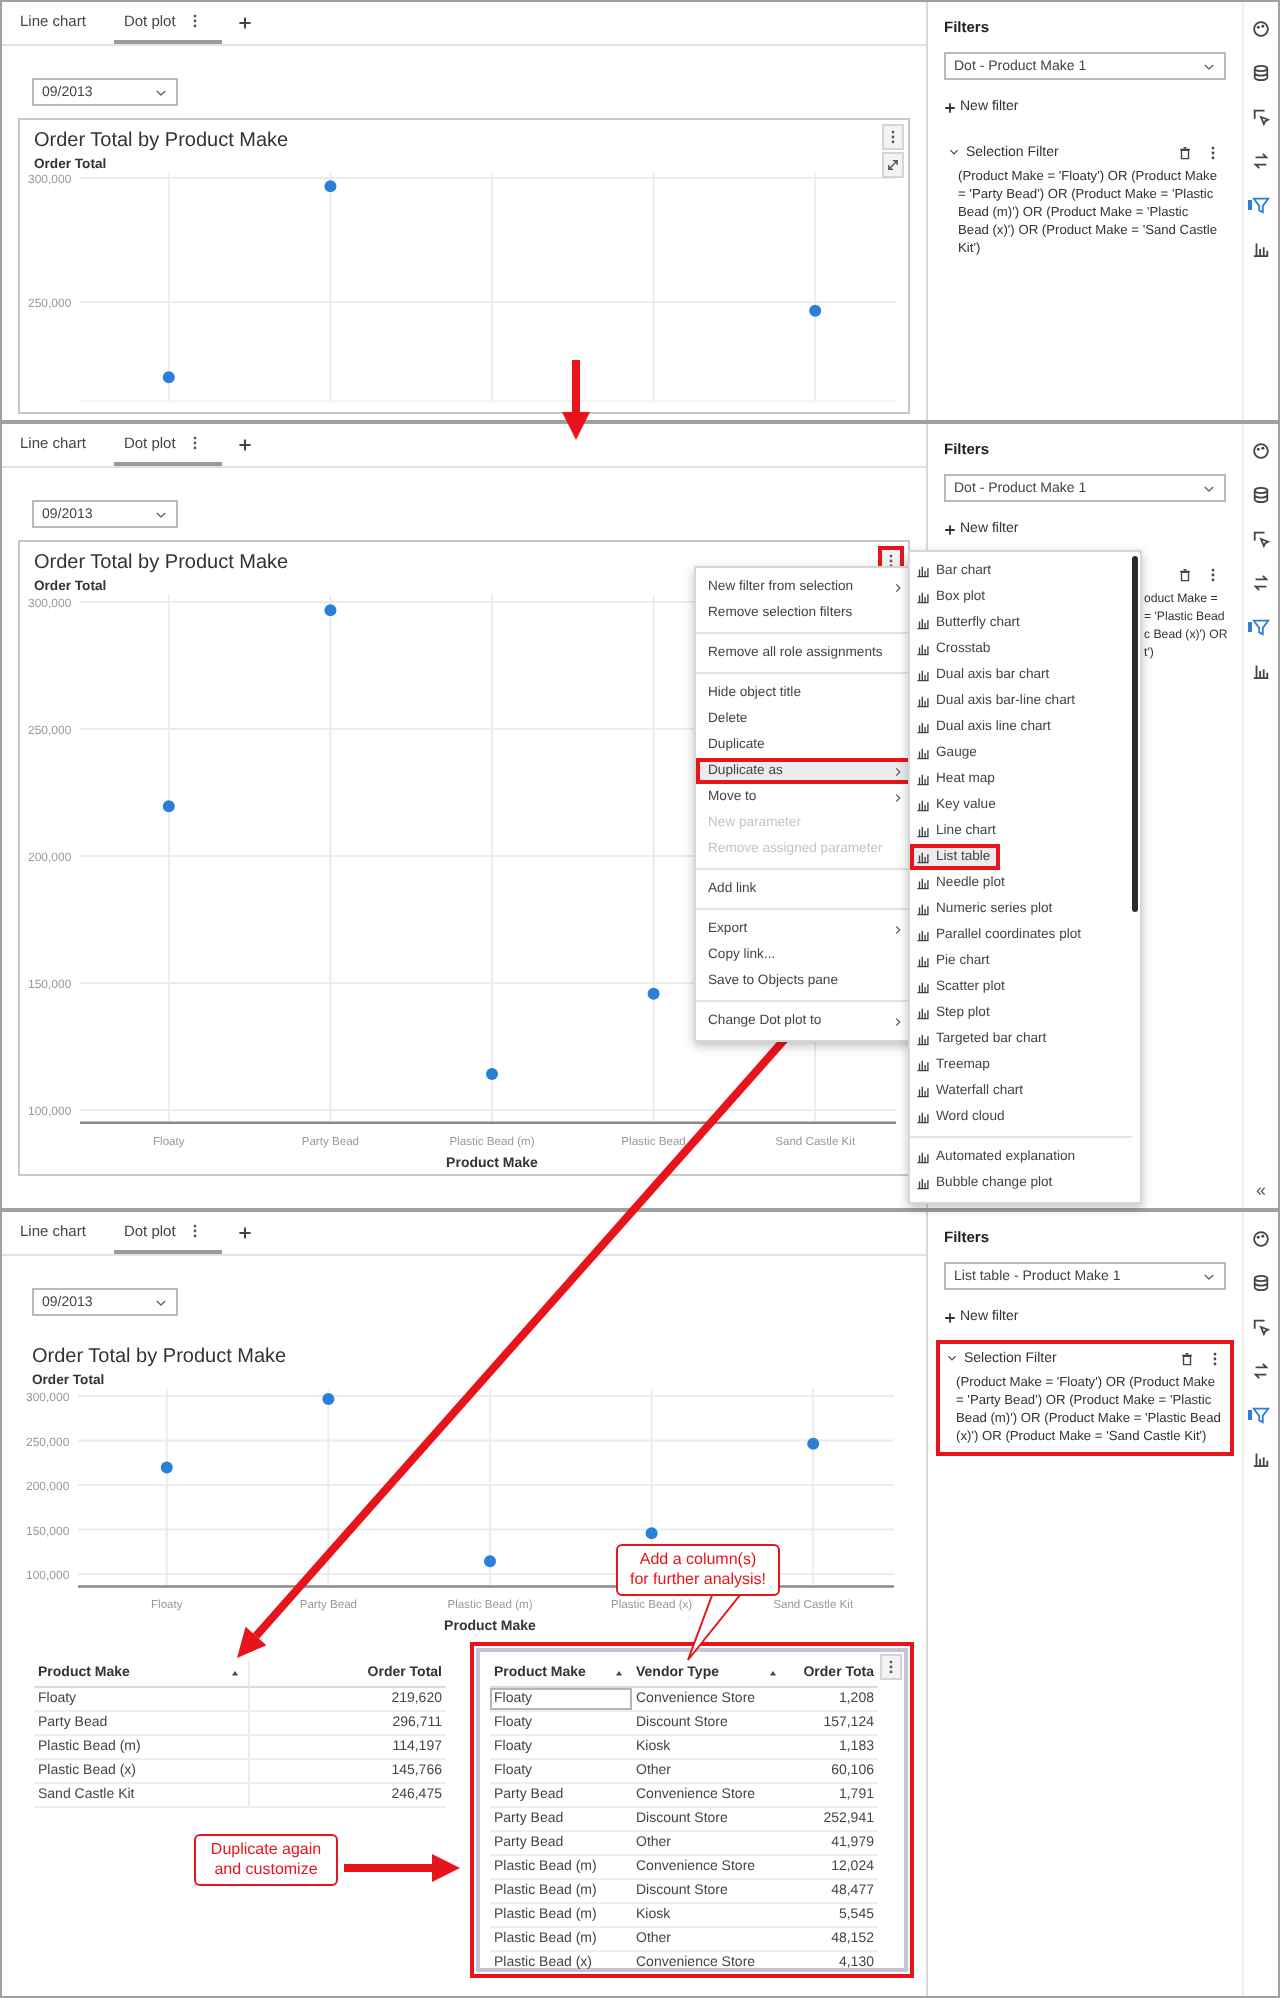 This screenshot has height=1998, width=1280. Describe the element at coordinates (1260, 1190) in the screenshot. I see `collapse-button: «` at that location.